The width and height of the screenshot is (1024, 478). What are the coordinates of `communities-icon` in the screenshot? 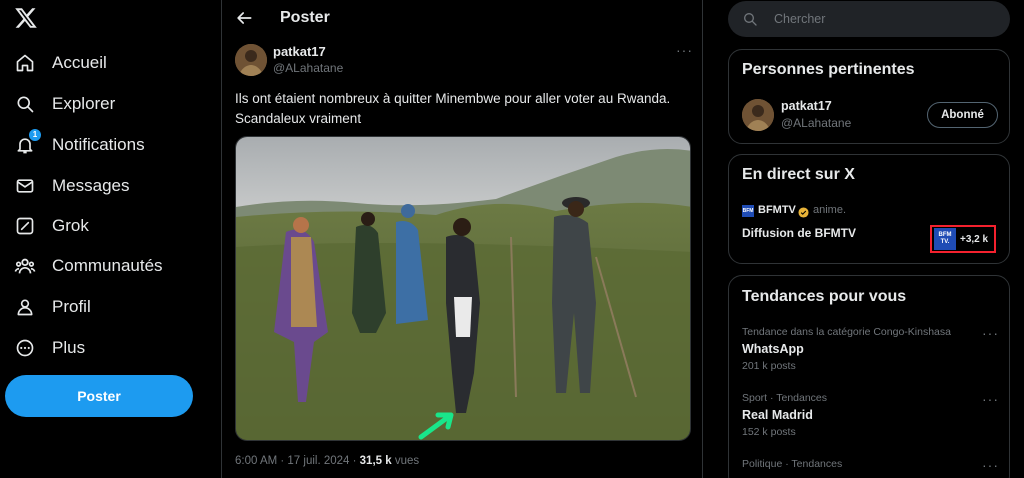 It's located at (25, 266).